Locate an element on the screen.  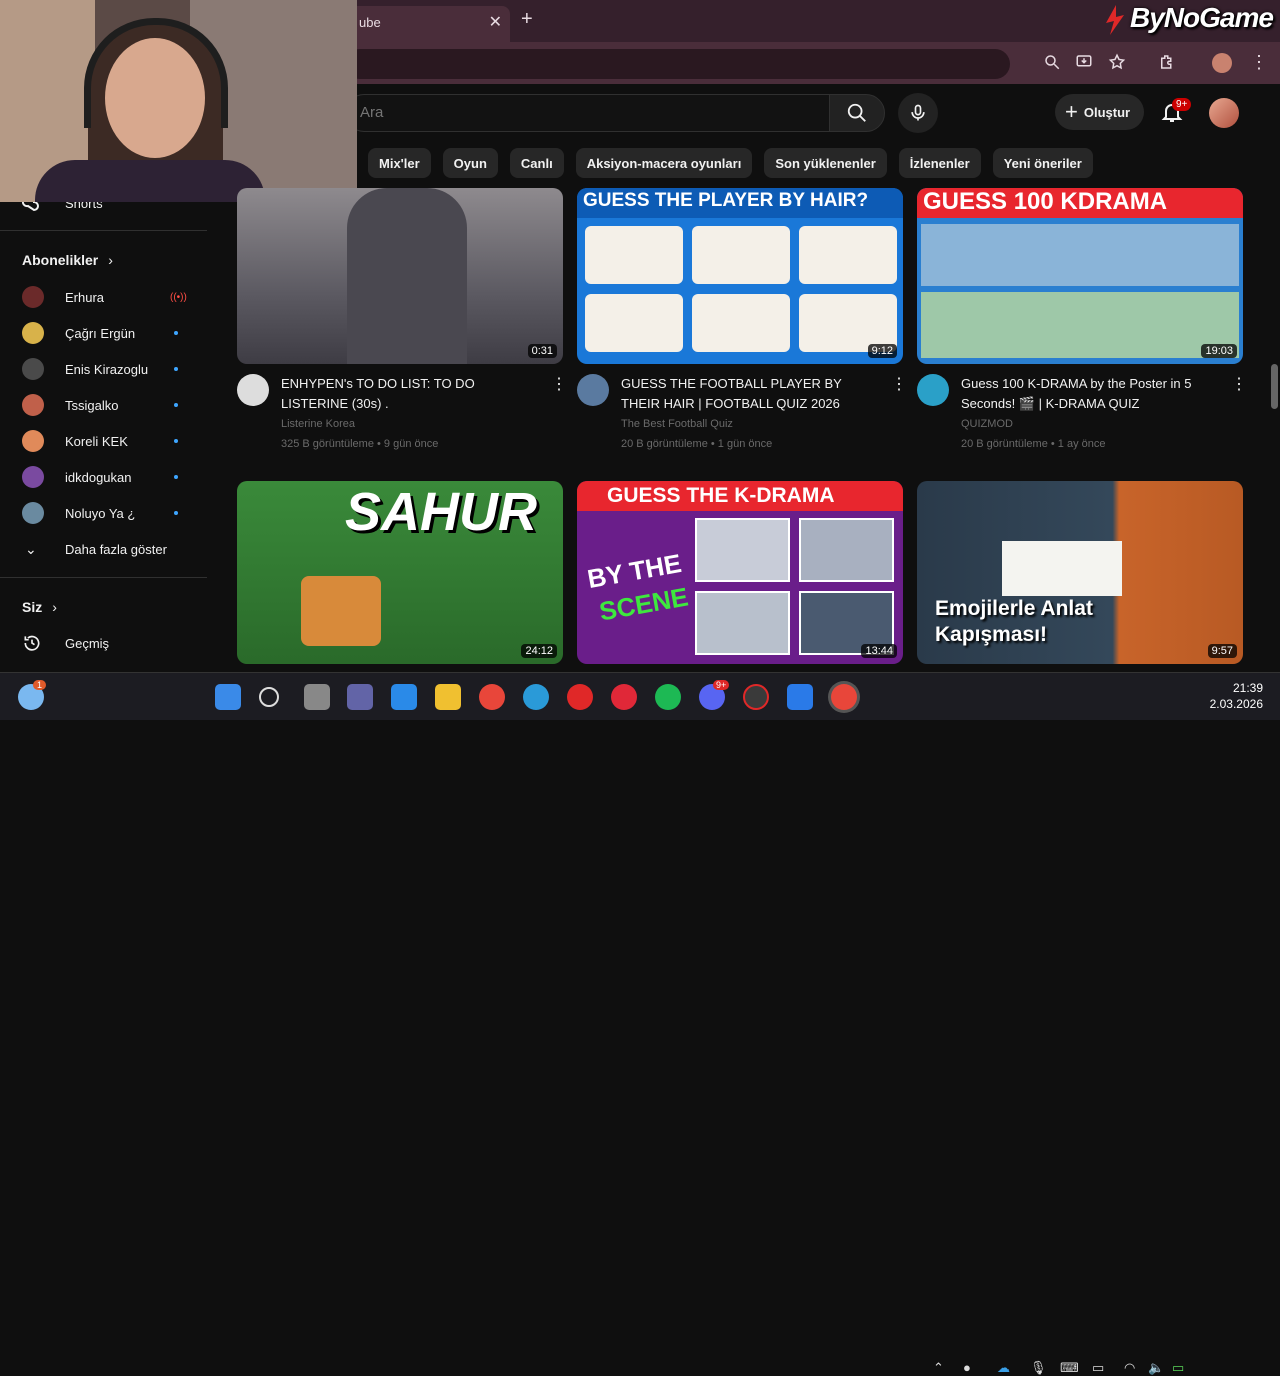
app-icon is located at coordinates (800, 697).